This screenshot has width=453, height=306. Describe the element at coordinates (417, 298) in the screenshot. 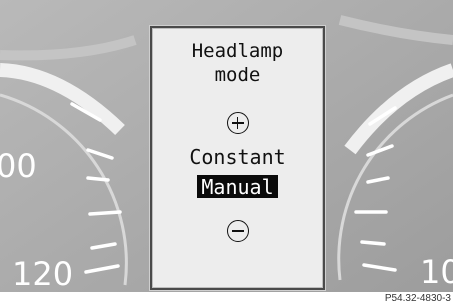

I see `figure-reference-code: P54.32-4830-3` at that location.